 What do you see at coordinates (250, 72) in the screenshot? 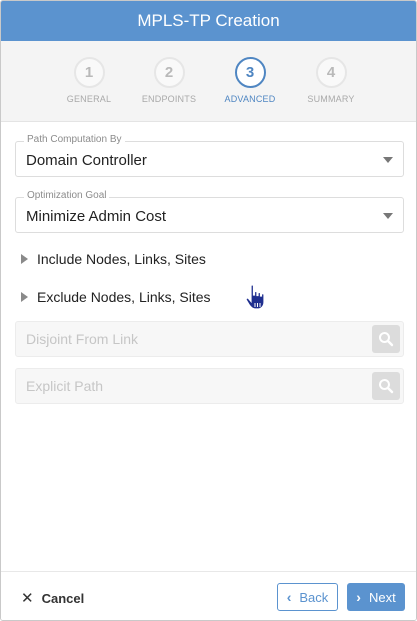
I see `step-number: 3` at bounding box center [250, 72].